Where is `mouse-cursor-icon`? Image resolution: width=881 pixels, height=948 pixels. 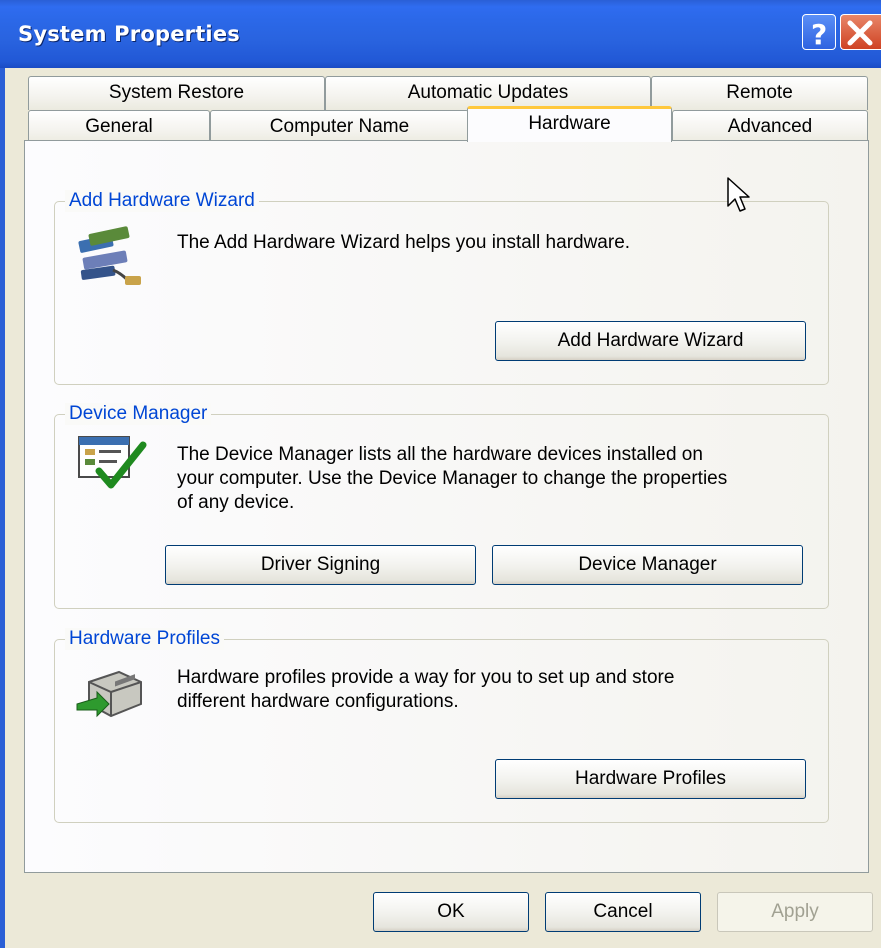 mouse-cursor-icon is located at coordinates (738, 194).